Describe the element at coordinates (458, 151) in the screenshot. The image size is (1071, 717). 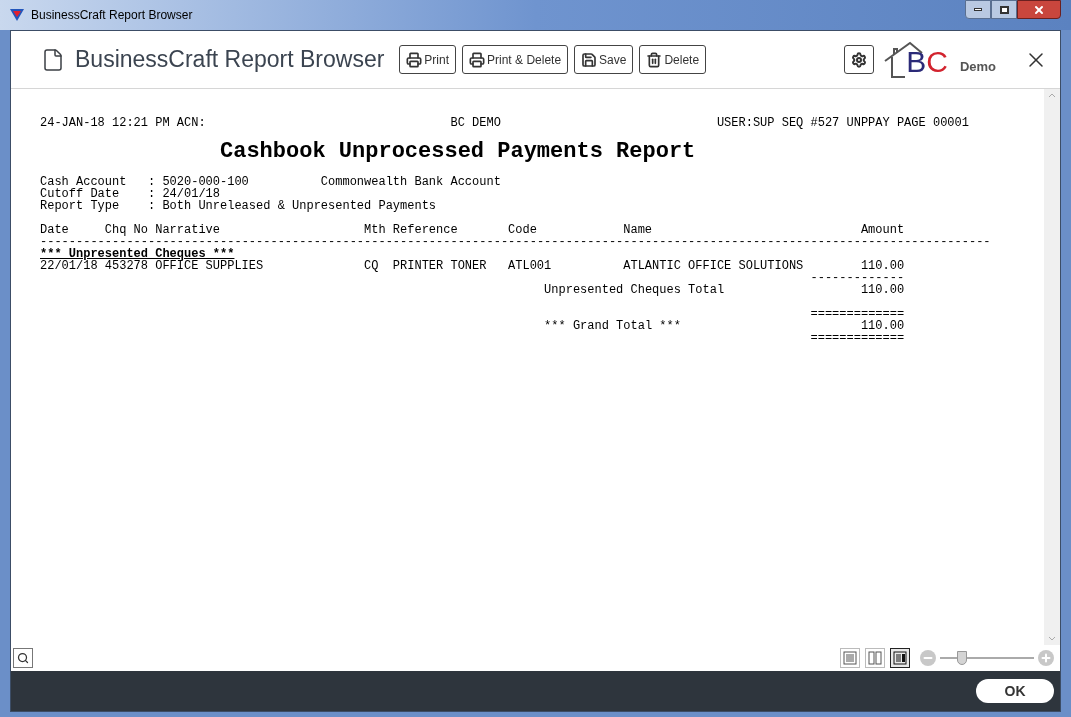
I see `report-title: Cashbook Unprocessed Payments Report` at that location.